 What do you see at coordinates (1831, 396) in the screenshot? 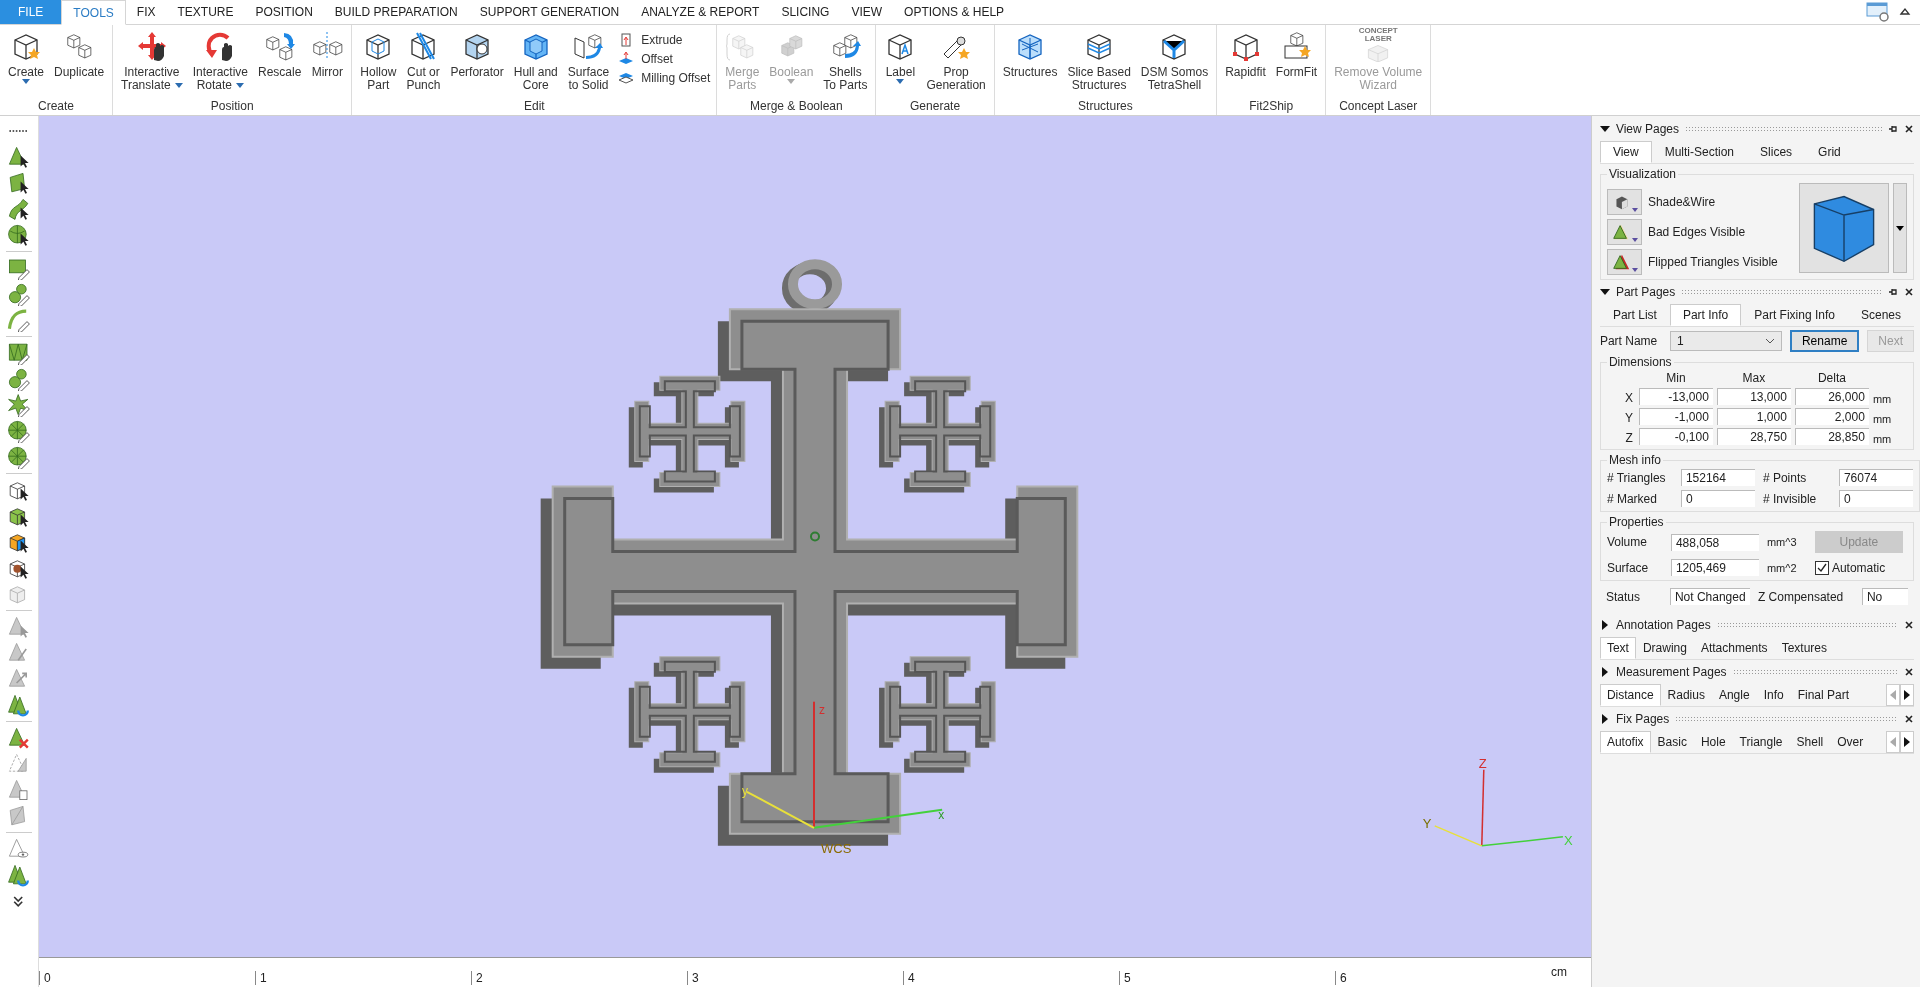
I see `value-field: 26,000` at bounding box center [1831, 396].